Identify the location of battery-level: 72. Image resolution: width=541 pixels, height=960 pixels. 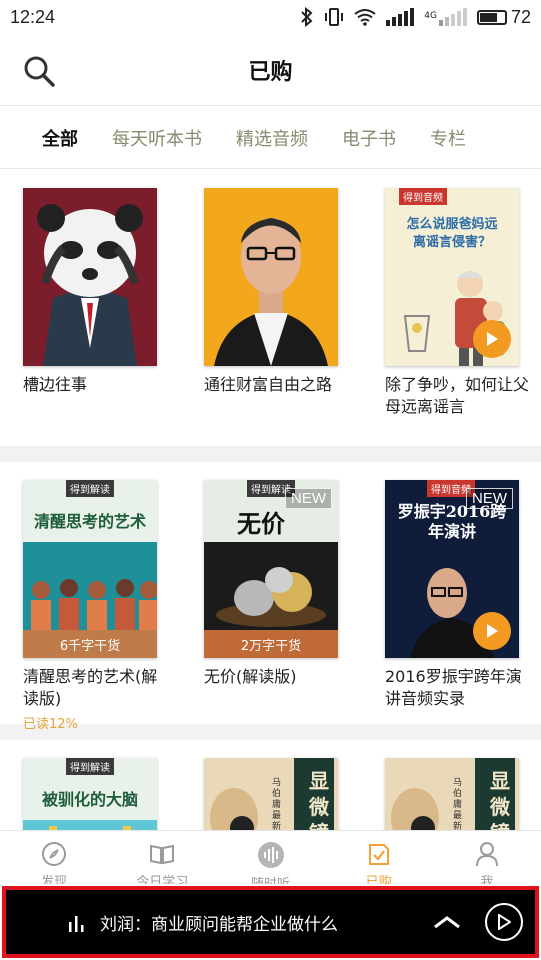
(520, 16).